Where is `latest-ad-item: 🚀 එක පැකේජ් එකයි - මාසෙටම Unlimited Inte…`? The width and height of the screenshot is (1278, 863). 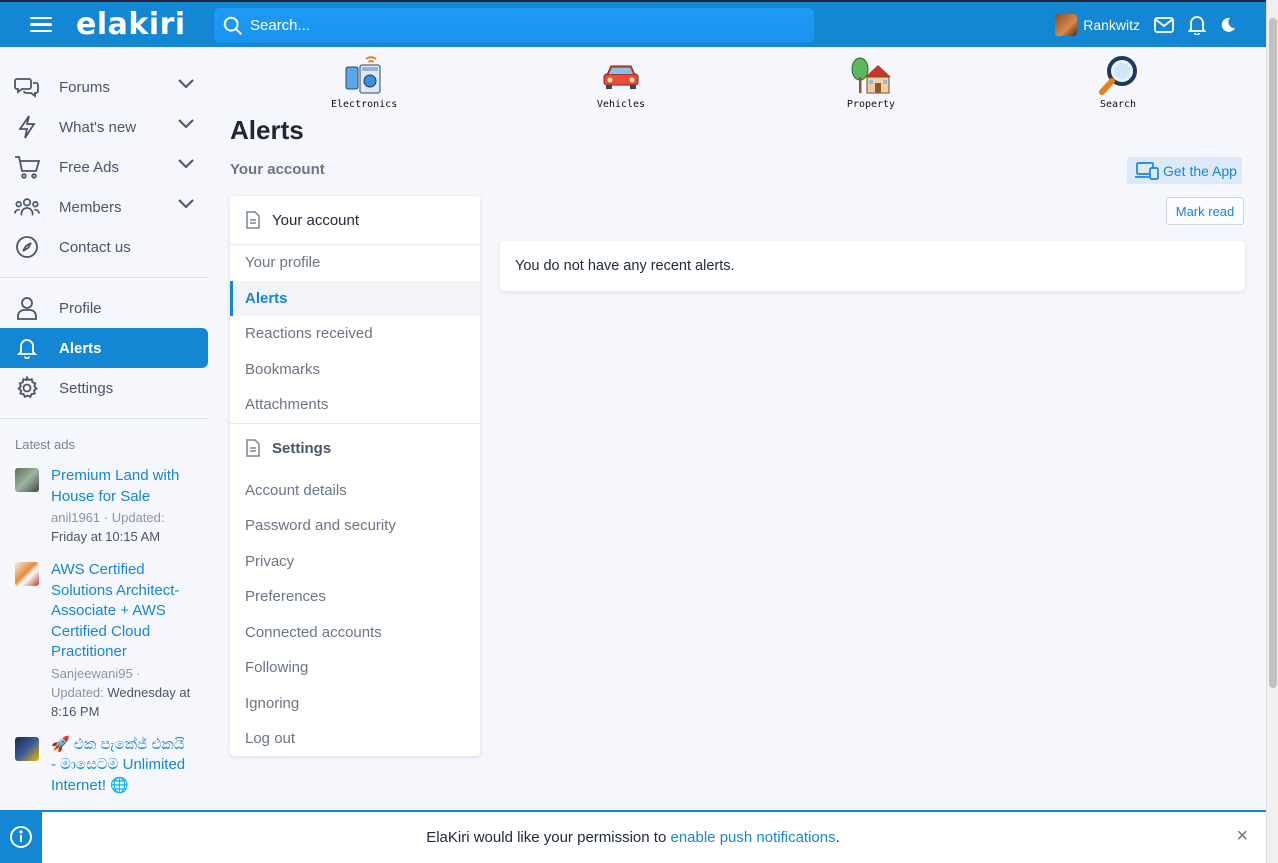 latest-ad-item: 🚀 එක පැකේජ් එකයි - මාසෙටම Unlimited Inte… is located at coordinates (109, 766).